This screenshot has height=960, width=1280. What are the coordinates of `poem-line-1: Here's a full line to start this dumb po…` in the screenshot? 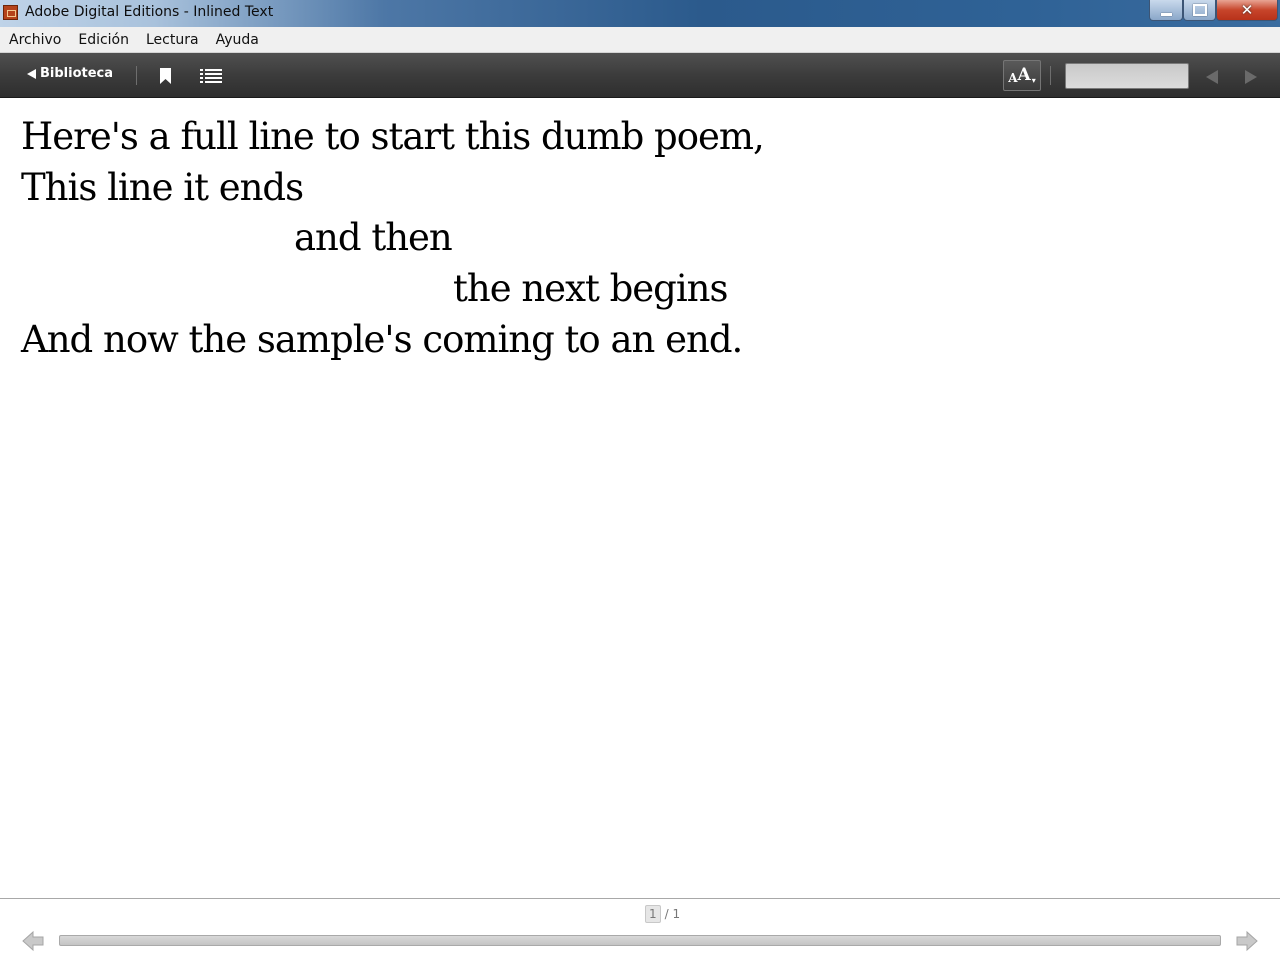 It's located at (393, 136).